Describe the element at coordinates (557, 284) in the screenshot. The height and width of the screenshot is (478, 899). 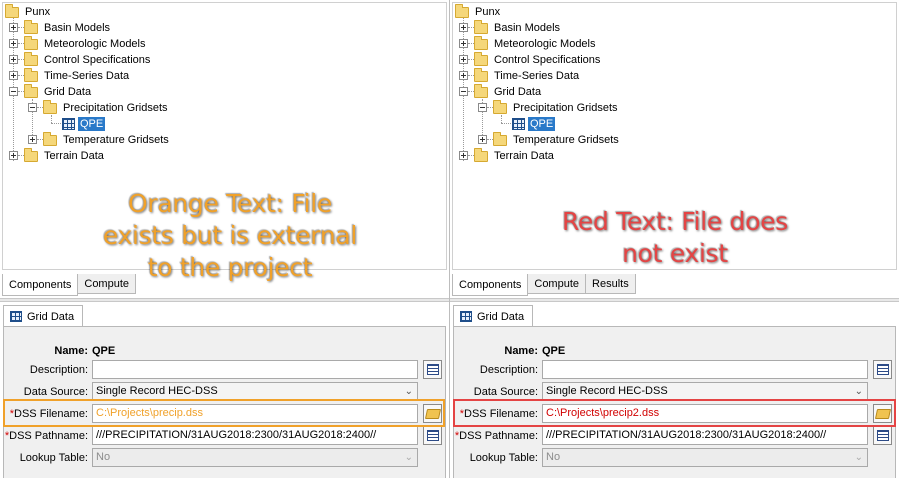
I see `tab-compute: Compute` at that location.